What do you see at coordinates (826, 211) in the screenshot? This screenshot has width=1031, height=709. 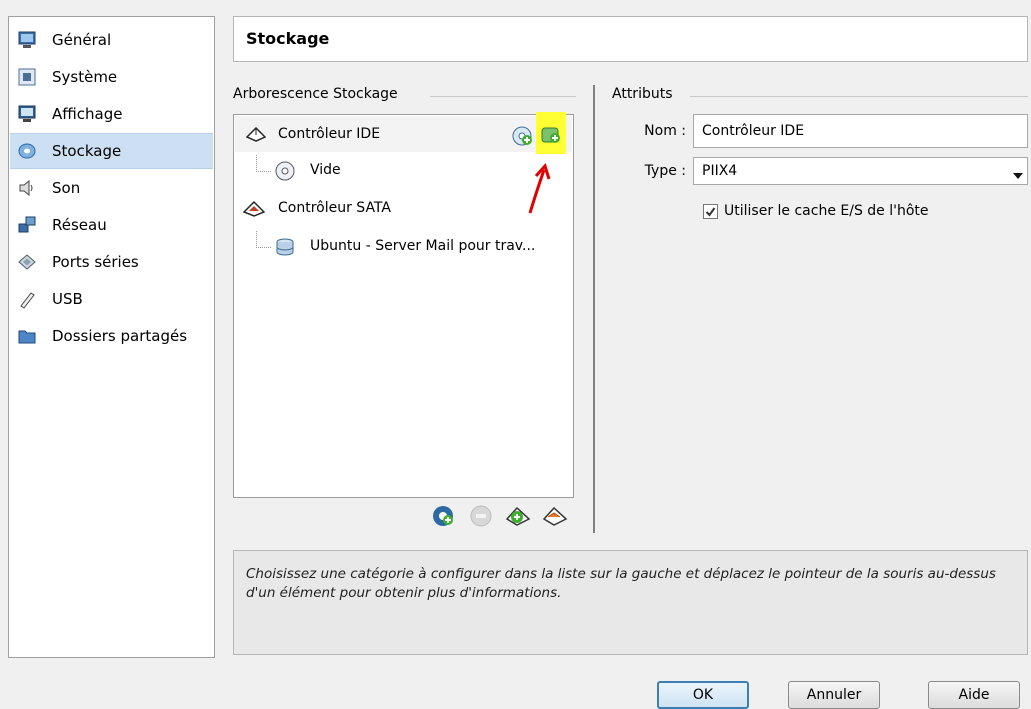 I see `cache-checkbox-label: Utiliser le cache E/S de l'hôte` at bounding box center [826, 211].